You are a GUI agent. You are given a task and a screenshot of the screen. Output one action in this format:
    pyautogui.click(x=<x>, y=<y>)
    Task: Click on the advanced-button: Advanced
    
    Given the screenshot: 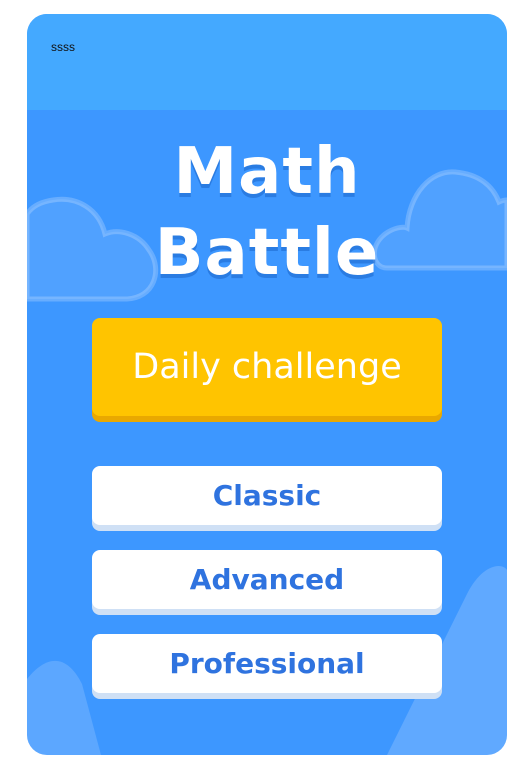 What is the action you would take?
    pyautogui.click(x=267, y=579)
    